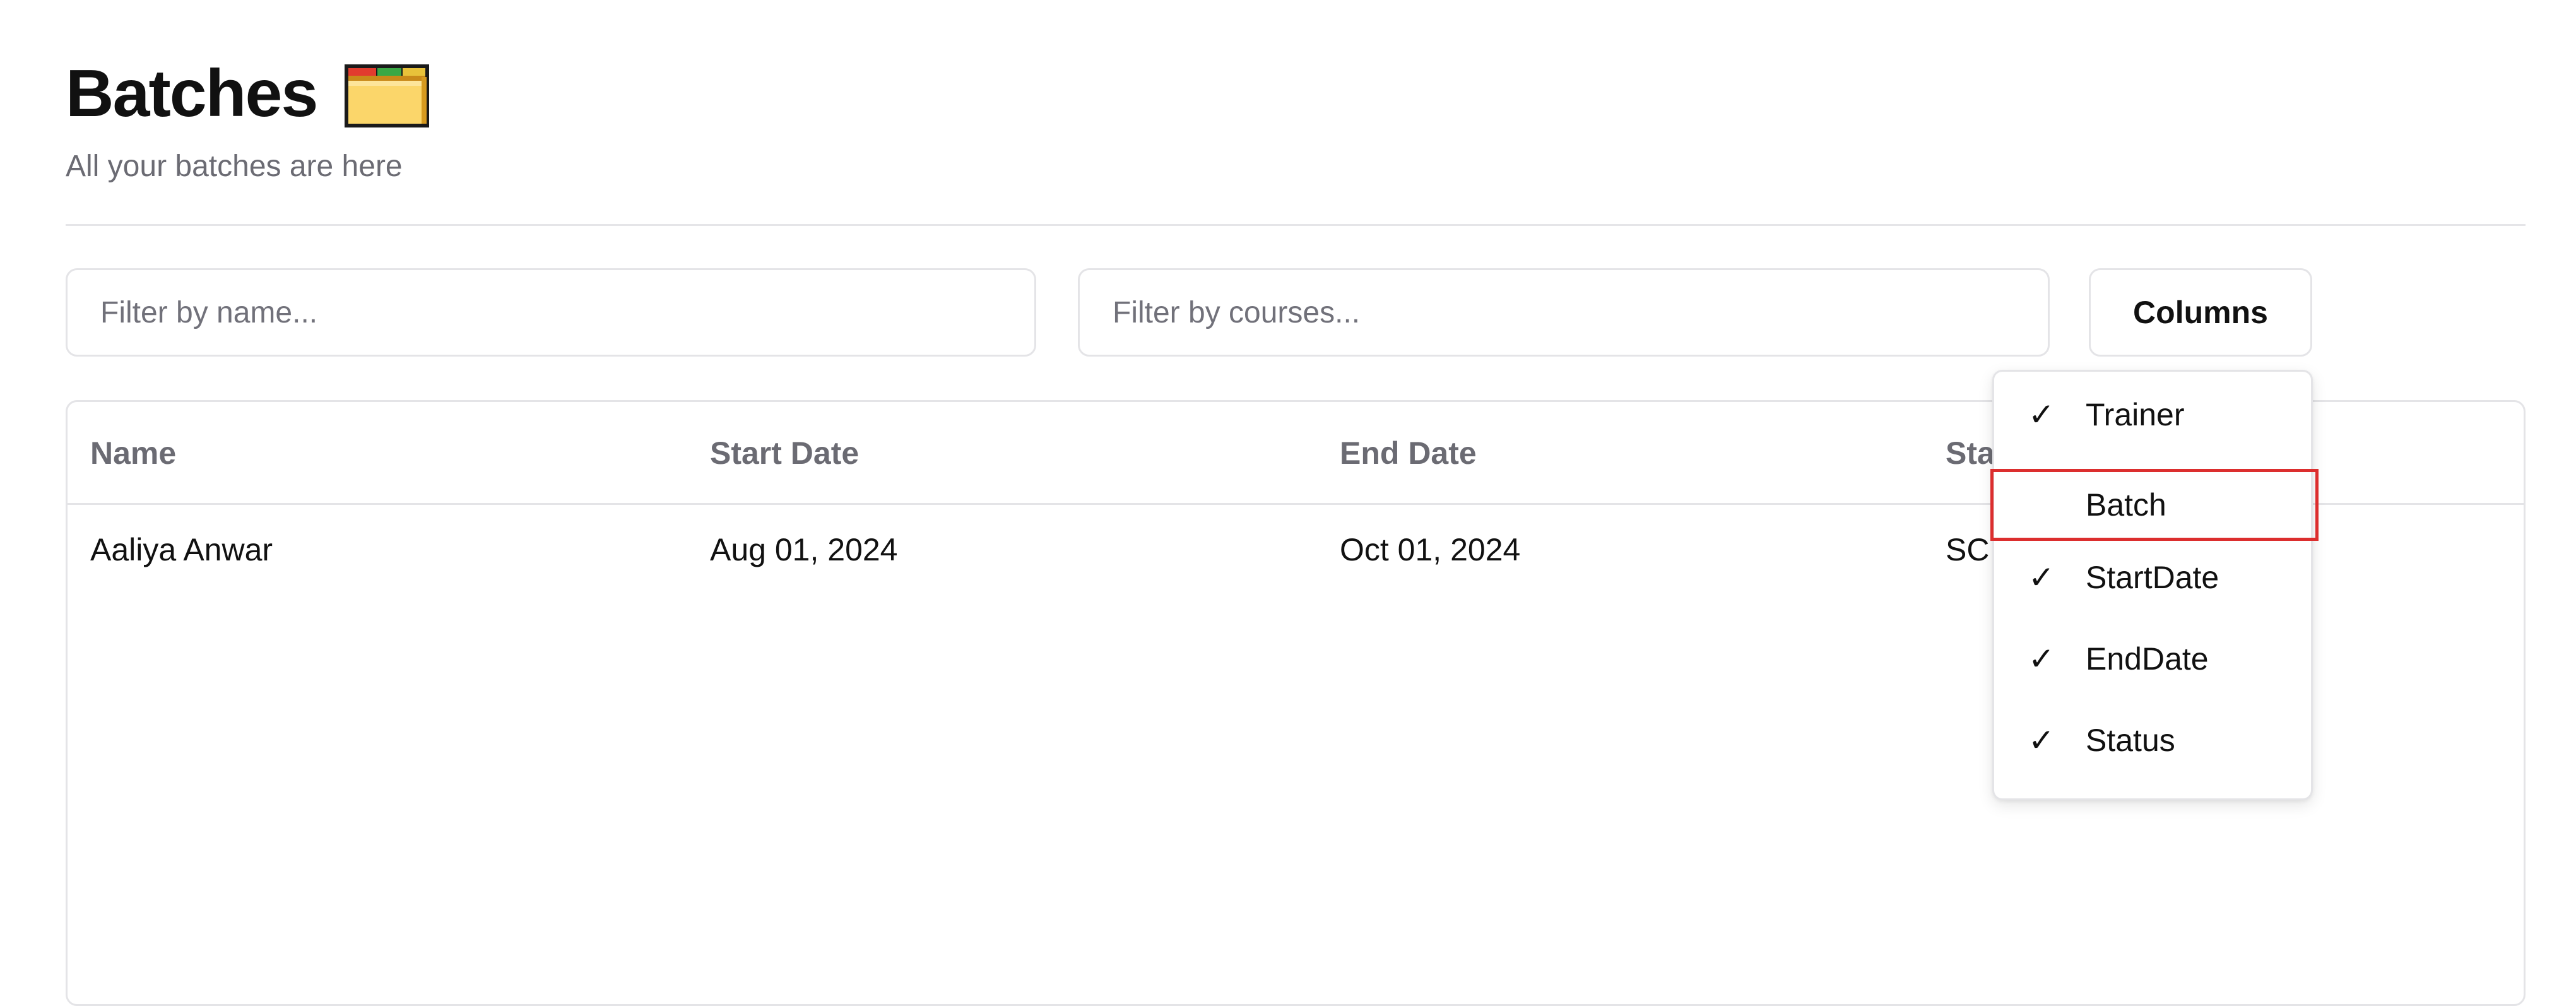 This screenshot has height=1006, width=2576. Describe the element at coordinates (2126, 505) in the screenshot. I see `menu-item-label: Batch` at that location.